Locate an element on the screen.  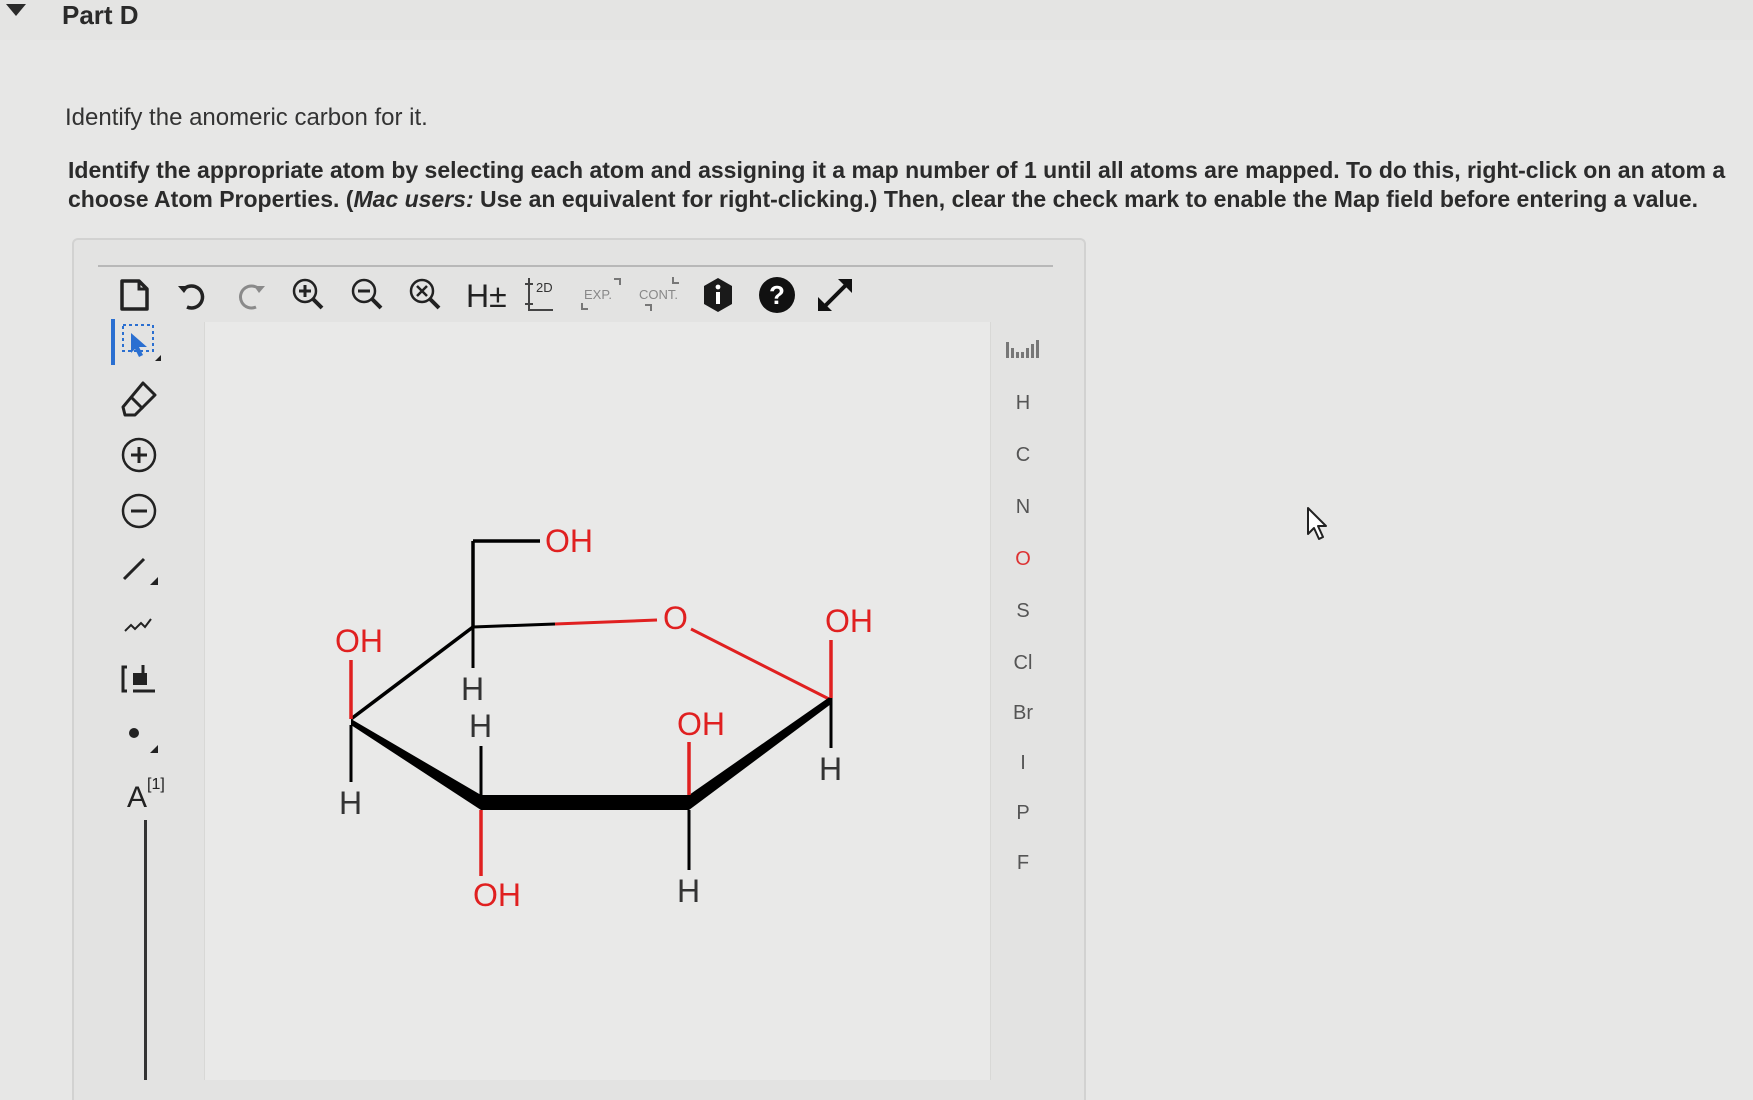
label-c5-h: H is located at coordinates (472, 689).